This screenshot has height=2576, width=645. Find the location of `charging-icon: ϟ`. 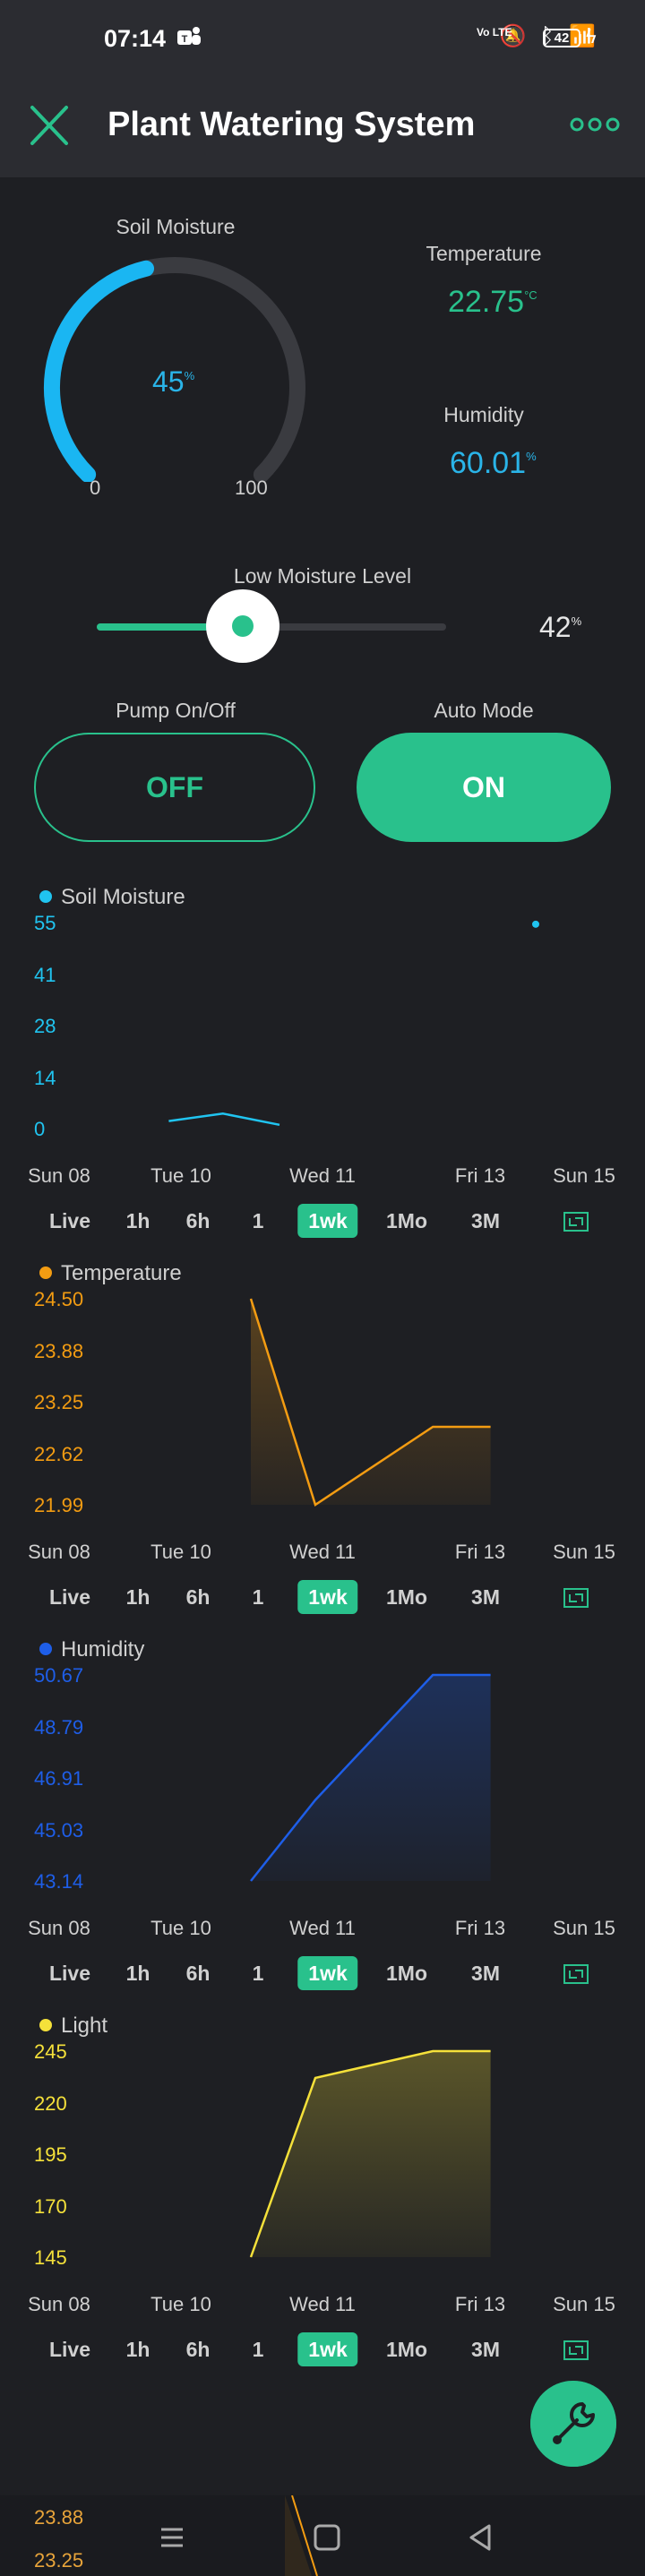

charging-icon: ϟ is located at coordinates (591, 36).